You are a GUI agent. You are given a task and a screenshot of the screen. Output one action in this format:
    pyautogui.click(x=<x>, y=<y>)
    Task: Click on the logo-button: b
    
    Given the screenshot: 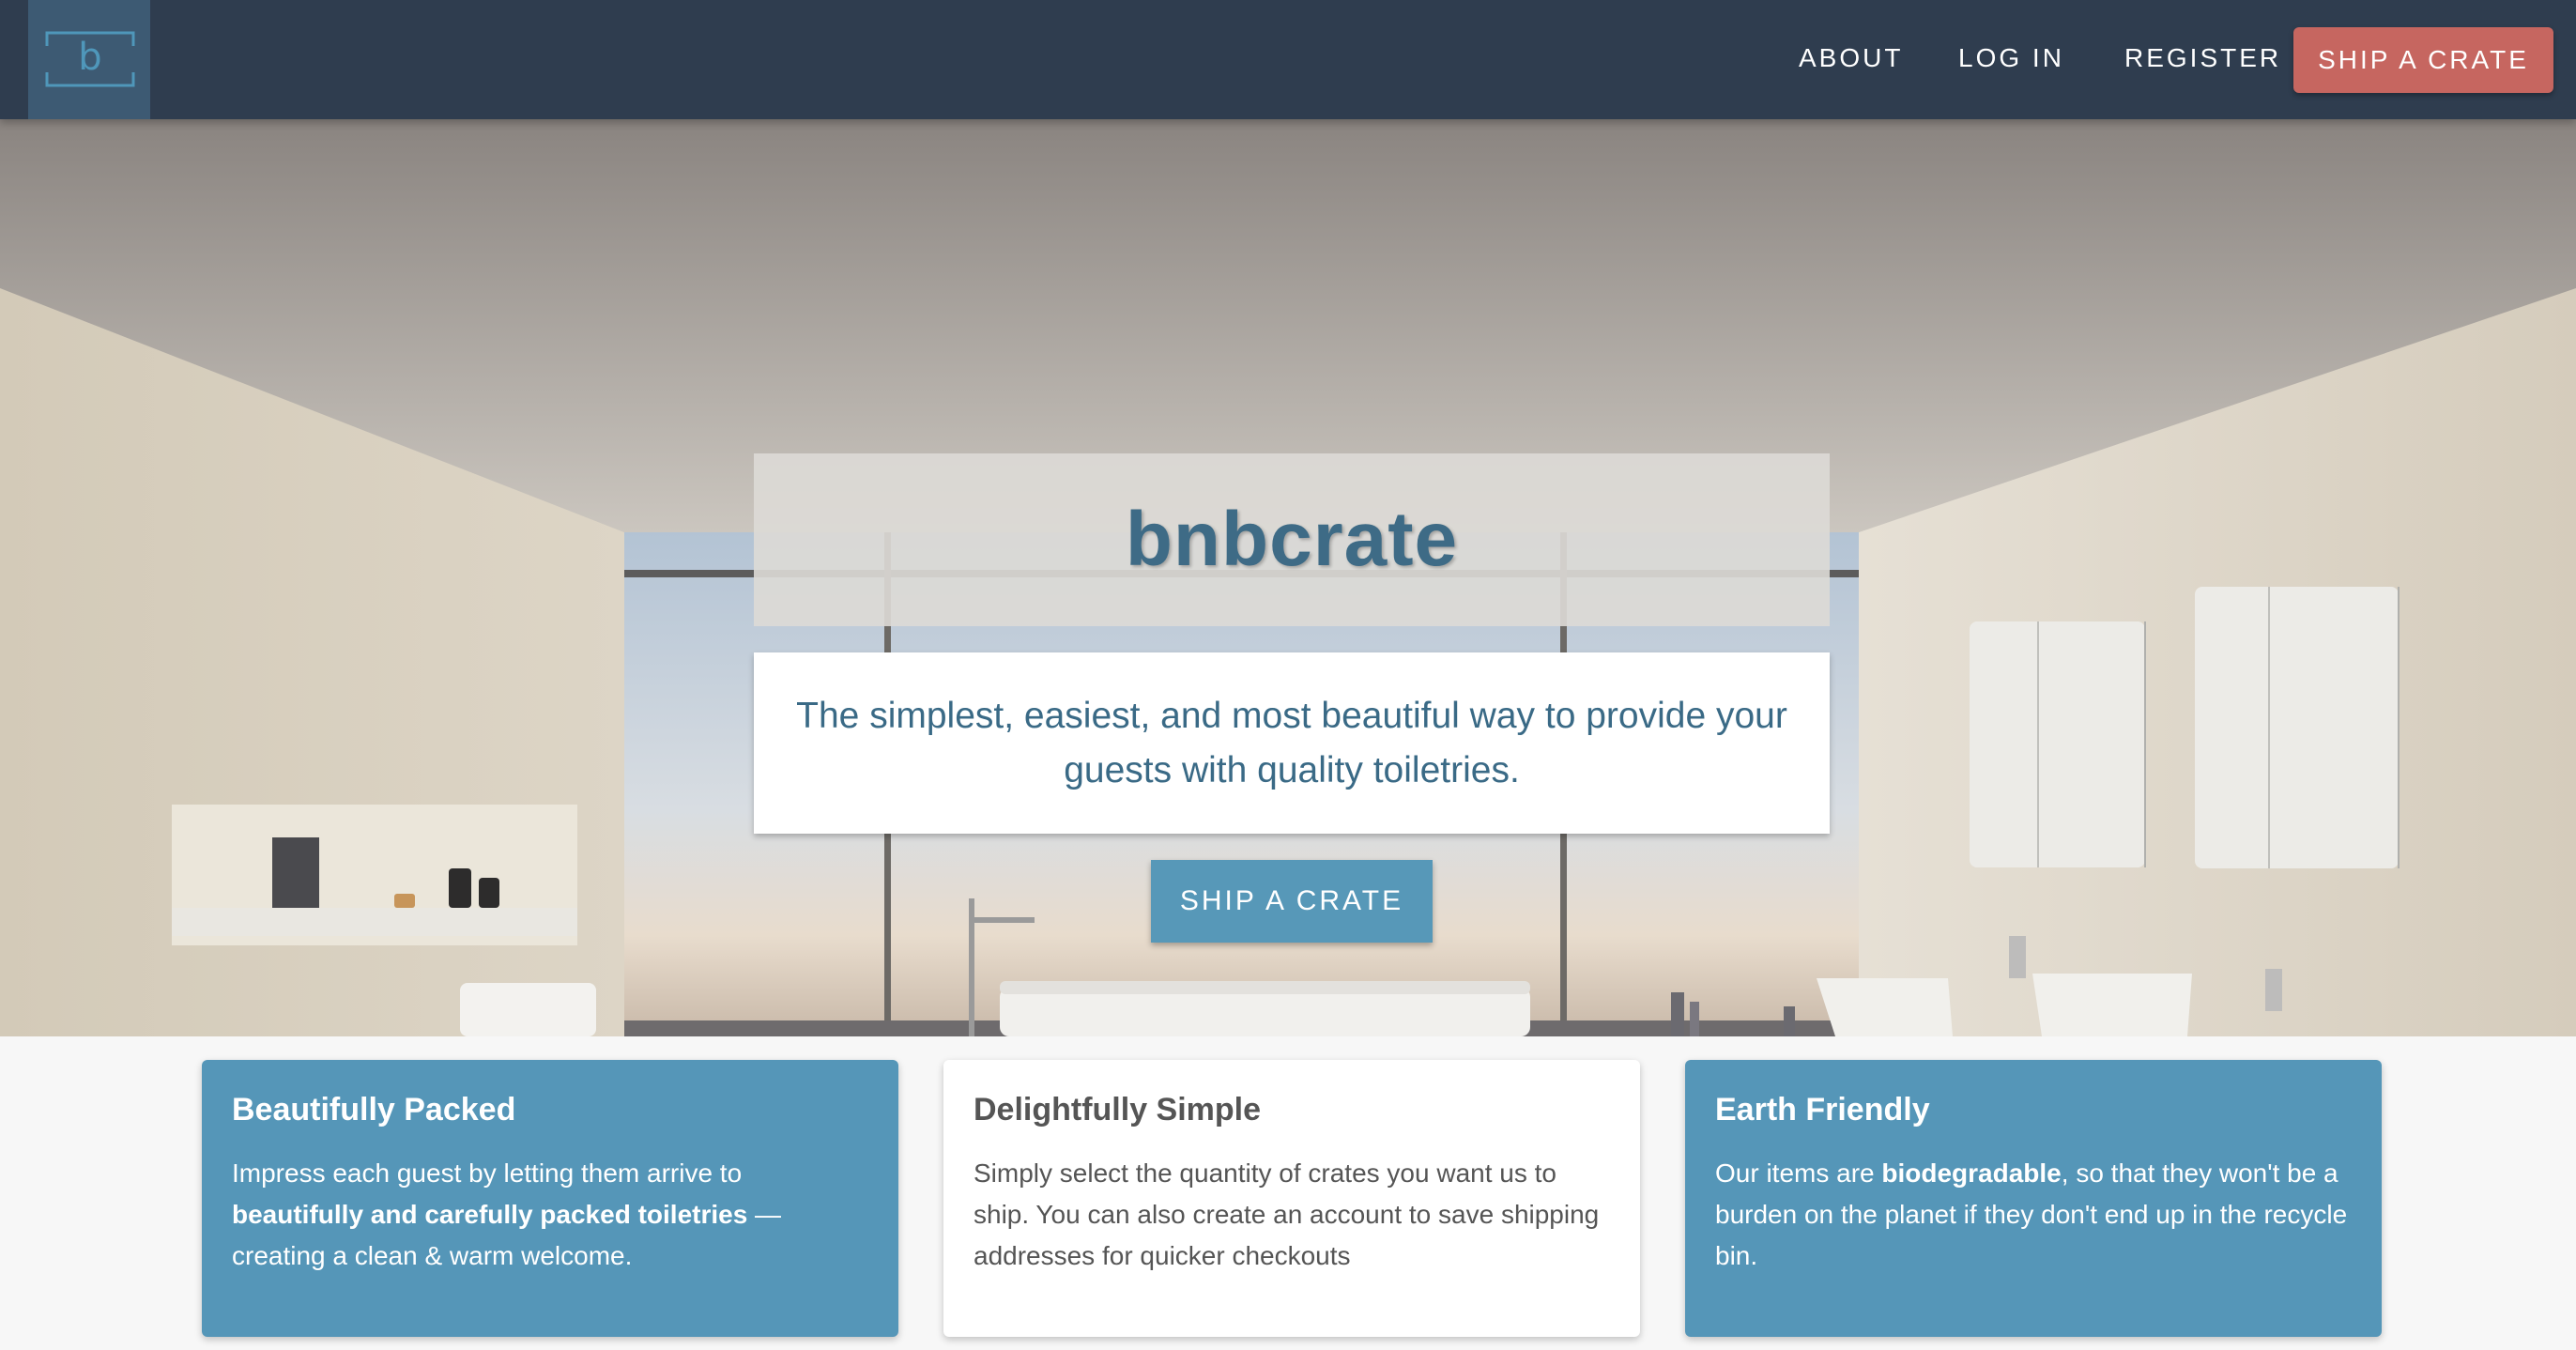 What is the action you would take?
    pyautogui.click(x=89, y=59)
    